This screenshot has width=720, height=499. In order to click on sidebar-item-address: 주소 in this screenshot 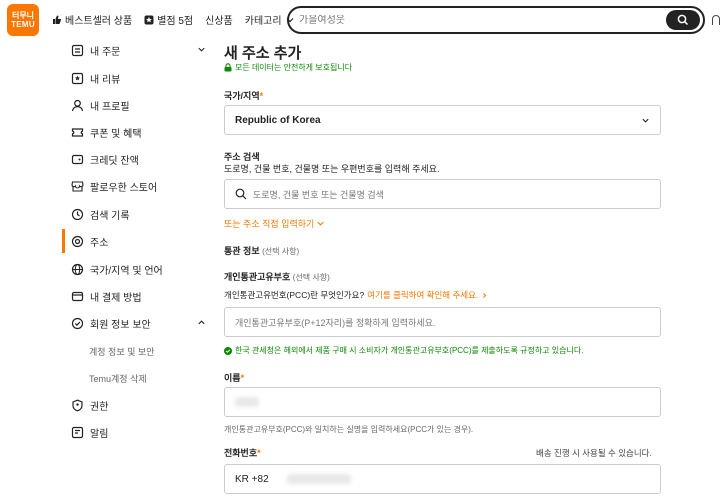, I will do `click(137, 241)`.